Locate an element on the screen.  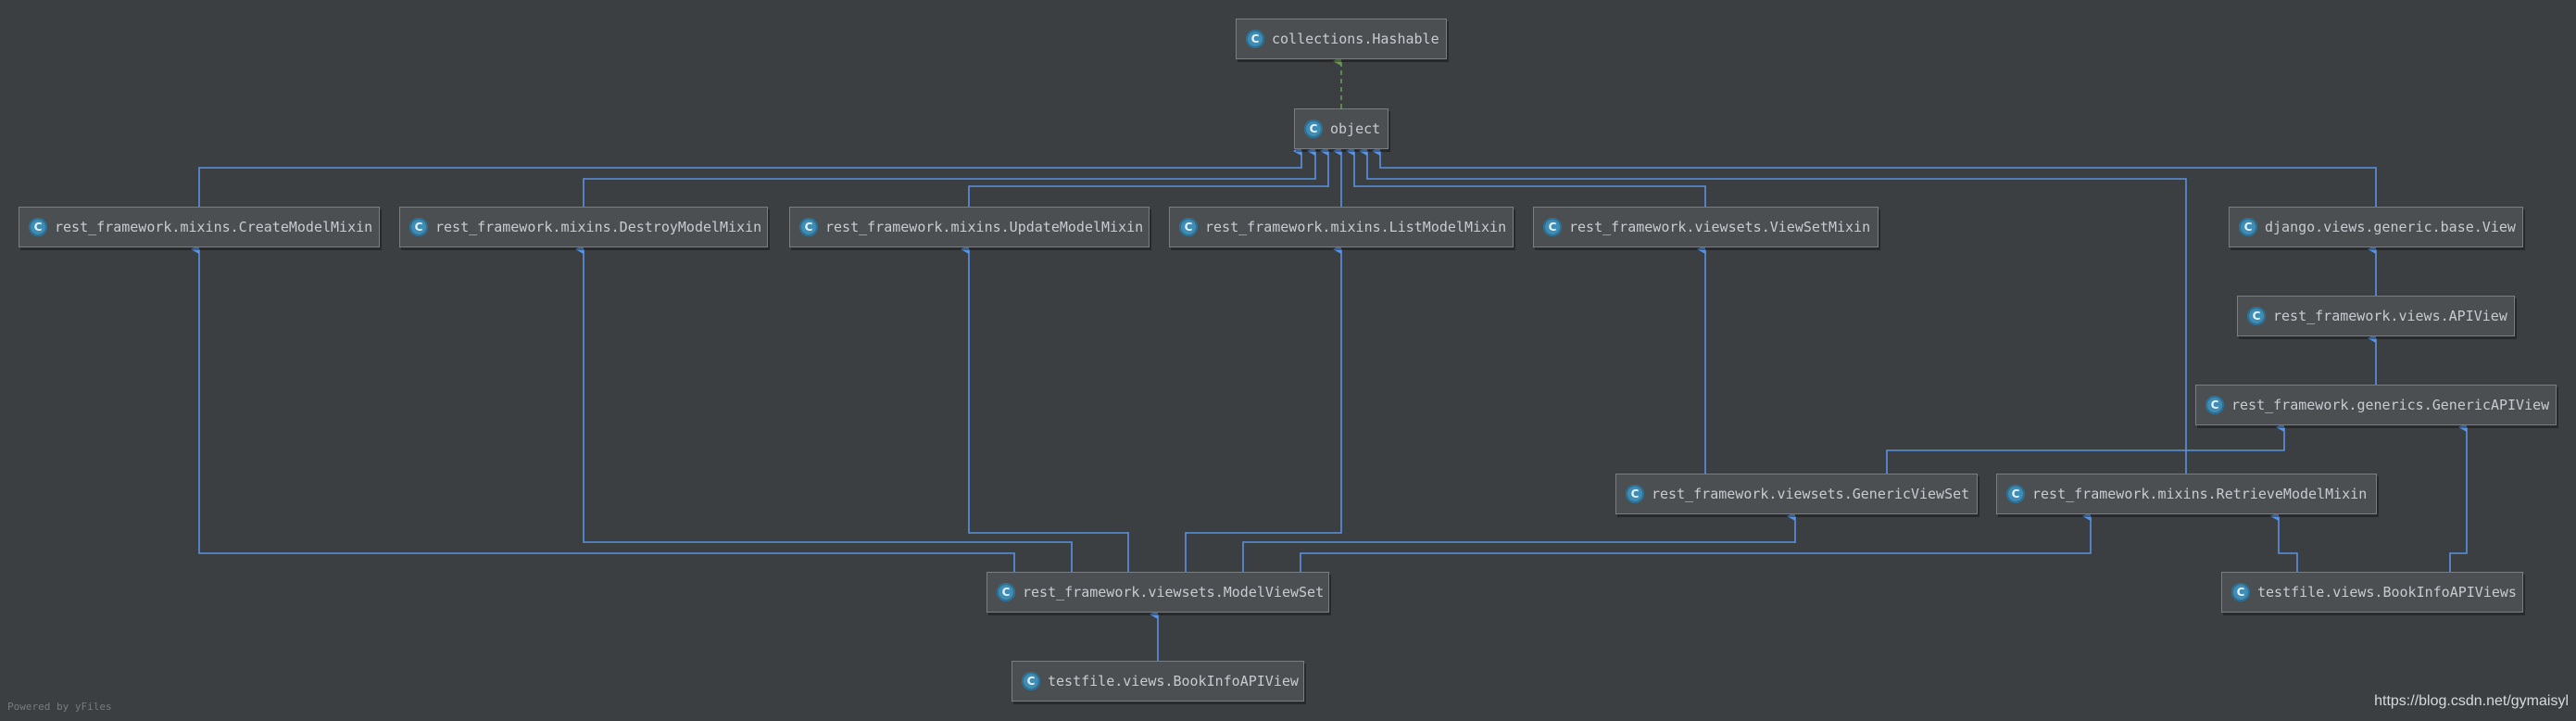
class-node-label: rest_framework.viewsets.ModelViewSet is located at coordinates (1174, 592).